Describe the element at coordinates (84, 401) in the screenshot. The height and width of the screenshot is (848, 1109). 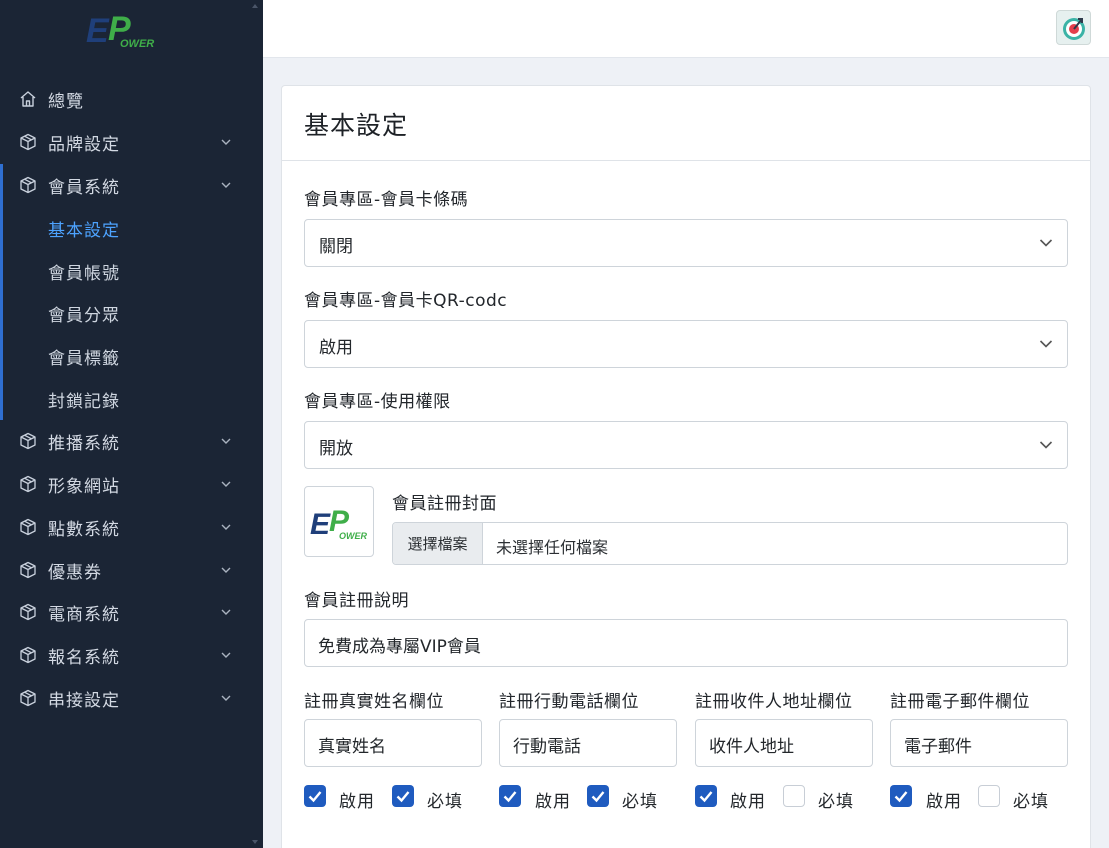
I see `sidebar-subitem-label: 封鎖記錄` at that location.